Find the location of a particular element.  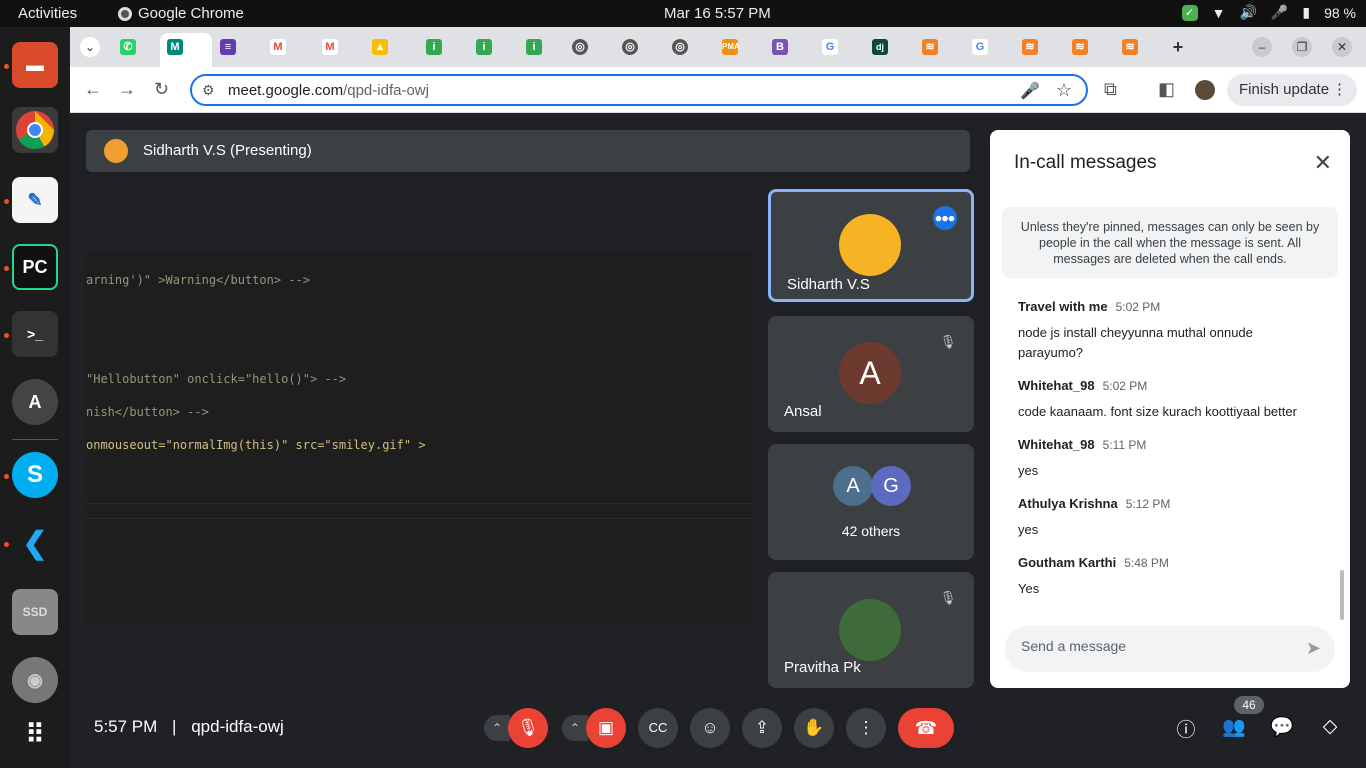

others-avatar-a: A is located at coordinates (853, 486).